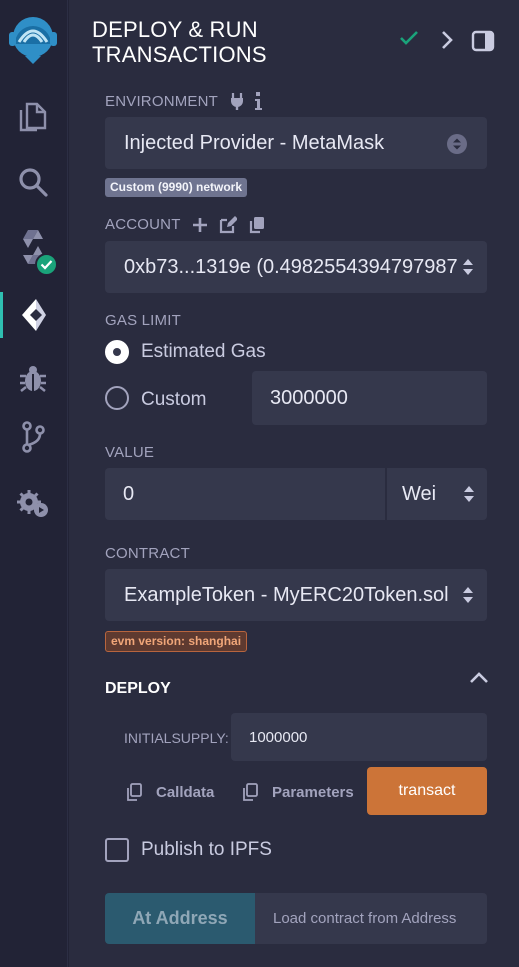 The image size is (519, 967). Describe the element at coordinates (291, 266) in the screenshot. I see `account-select-value: 0xb73...1319e (0.4982554394797987` at that location.